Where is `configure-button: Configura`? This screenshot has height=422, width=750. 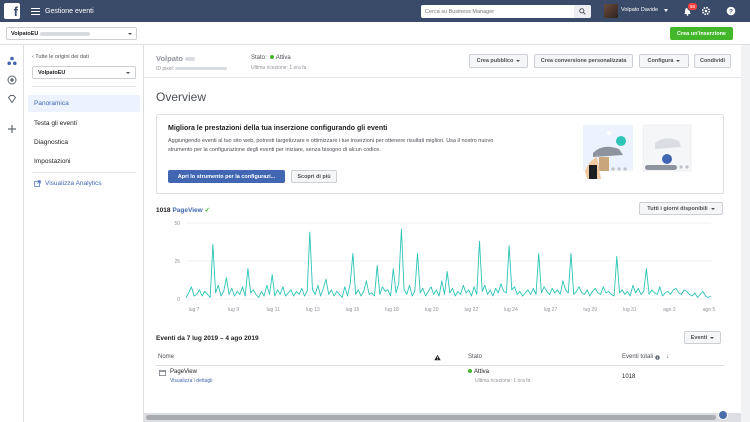 configure-button: Configura is located at coordinates (664, 61).